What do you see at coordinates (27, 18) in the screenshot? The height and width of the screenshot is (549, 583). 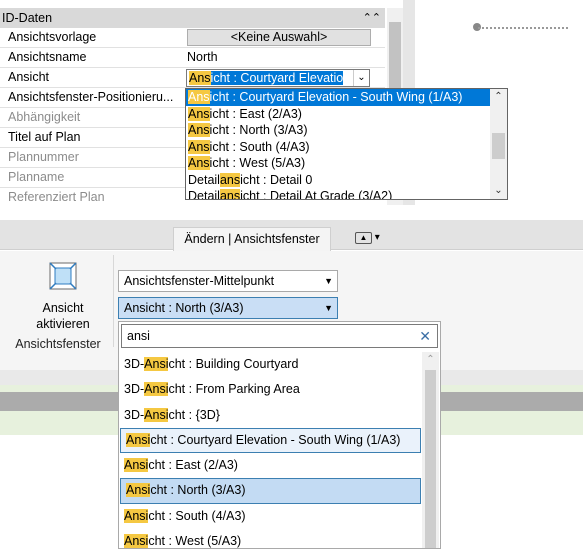 I see `section-header-label: ID-Daten` at bounding box center [27, 18].